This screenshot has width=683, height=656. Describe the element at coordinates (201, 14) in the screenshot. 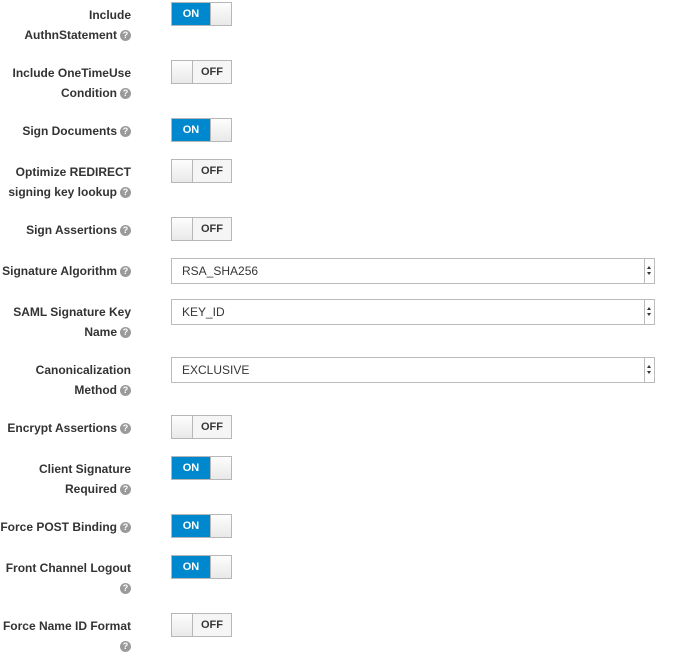

I see `include-authn-statement-toggle: ON` at that location.